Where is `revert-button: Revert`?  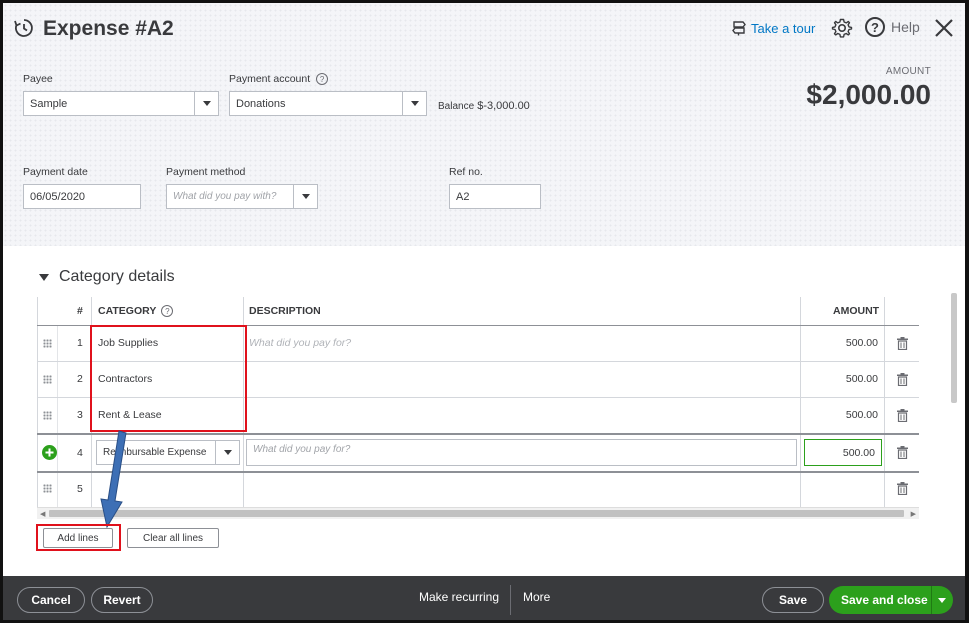
revert-button: Revert is located at coordinates (122, 600).